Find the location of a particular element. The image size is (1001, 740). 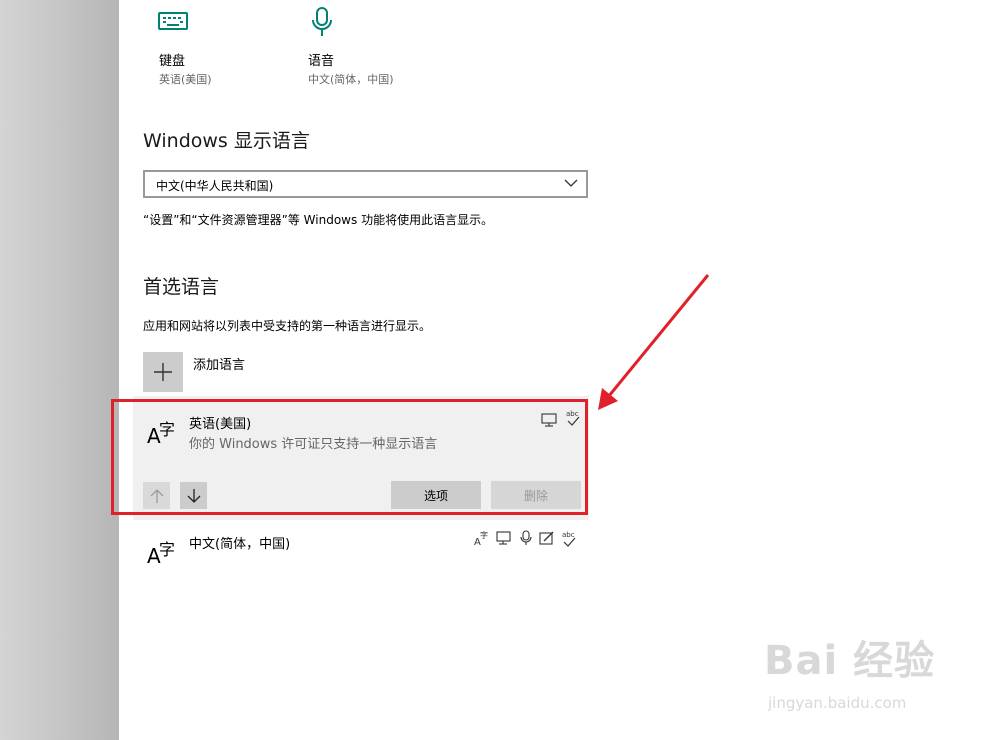

display-language-dropdown: 中文(中华人民共和国) is located at coordinates (365, 184).